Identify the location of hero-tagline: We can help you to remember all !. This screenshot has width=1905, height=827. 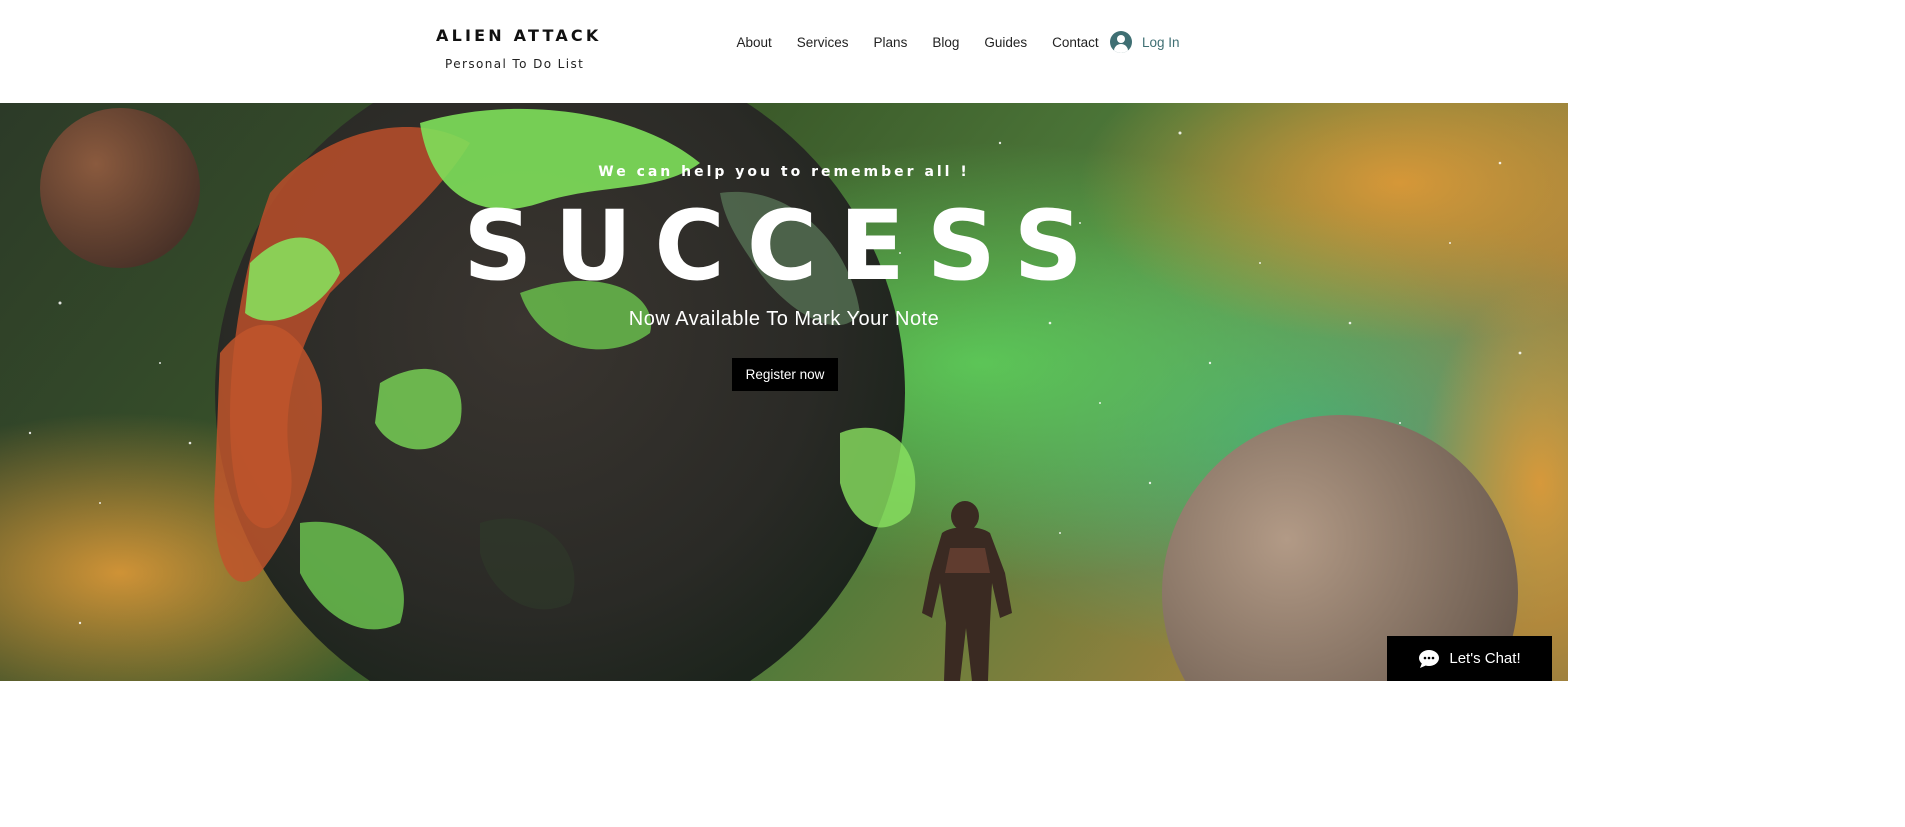
(784, 172).